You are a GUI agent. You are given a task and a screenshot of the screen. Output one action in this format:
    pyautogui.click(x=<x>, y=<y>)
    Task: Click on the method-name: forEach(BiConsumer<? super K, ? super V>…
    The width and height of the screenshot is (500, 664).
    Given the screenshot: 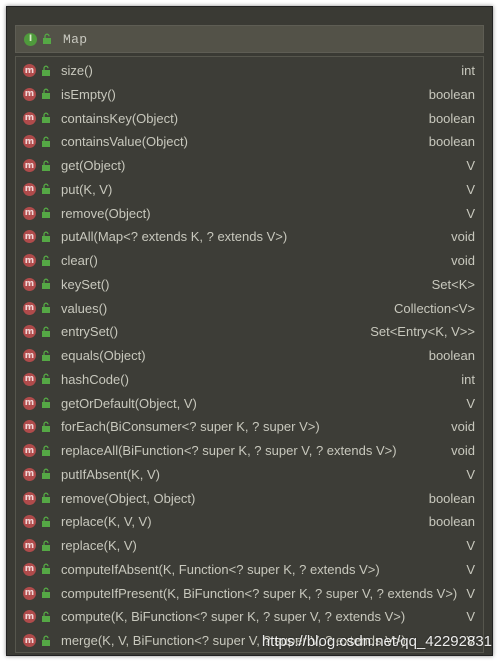 What is the action you would take?
    pyautogui.click(x=190, y=427)
    